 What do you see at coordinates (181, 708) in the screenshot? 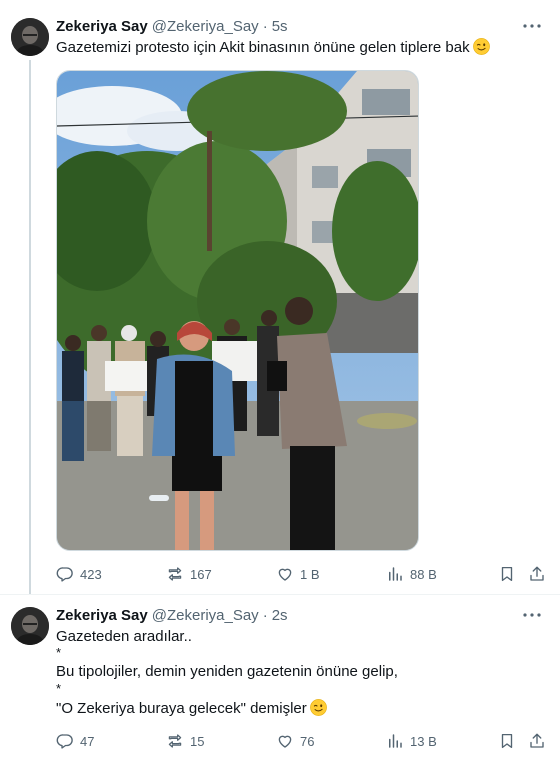
I see `tweet-text-line: "O Zekeriya buraya gelecek" demişler` at bounding box center [181, 708].